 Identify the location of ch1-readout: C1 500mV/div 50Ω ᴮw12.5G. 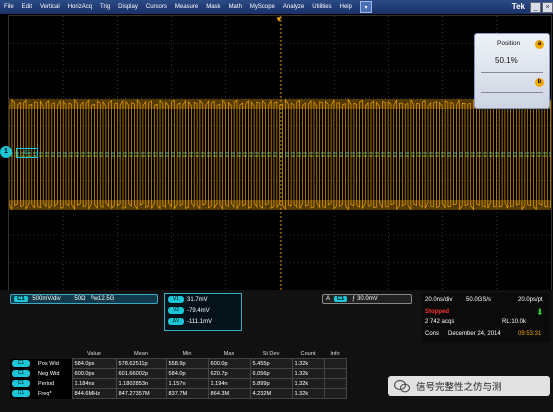
(84, 299).